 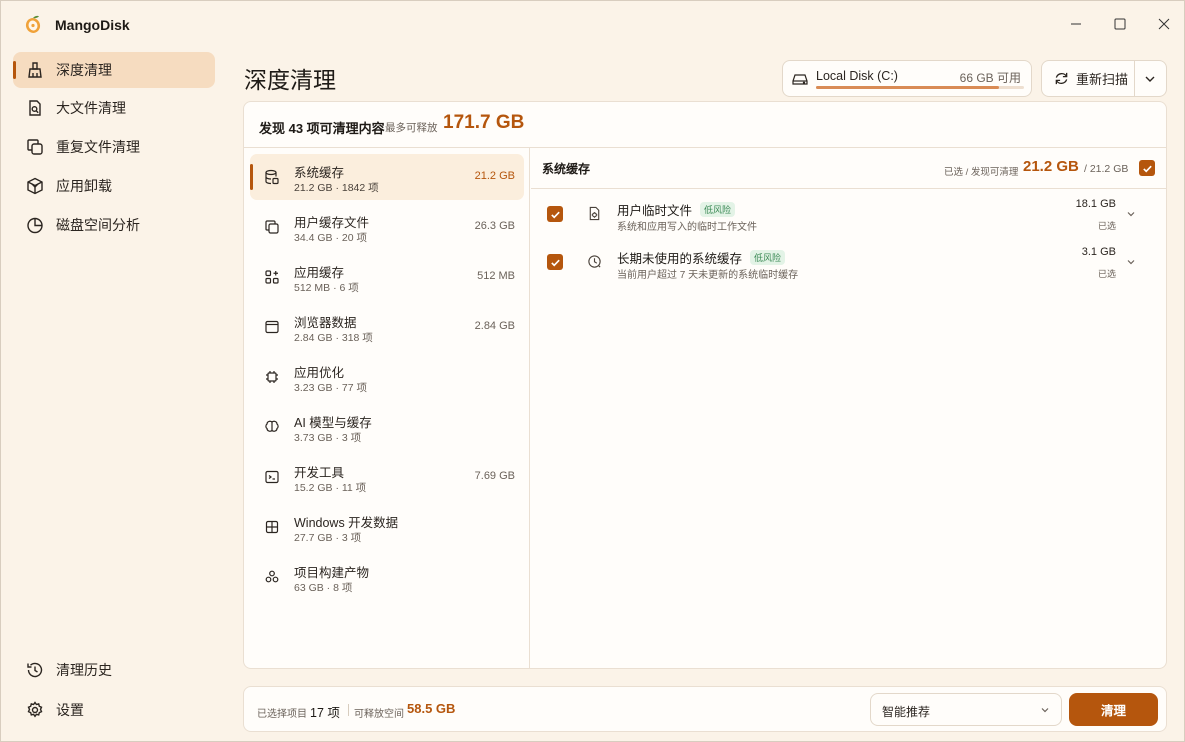 I want to click on database-icon, so click(x=272, y=177).